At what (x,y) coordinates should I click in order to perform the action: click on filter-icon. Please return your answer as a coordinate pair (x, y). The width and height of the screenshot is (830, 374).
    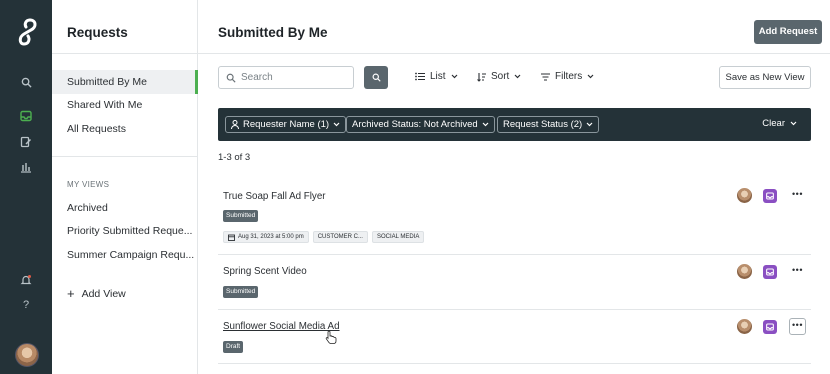
    Looking at the image, I should click on (545, 76).